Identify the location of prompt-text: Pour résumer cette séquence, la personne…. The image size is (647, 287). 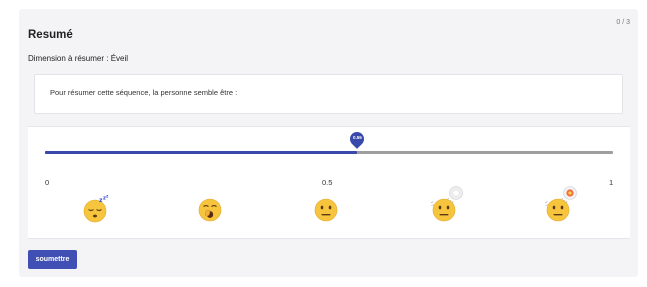
(144, 92).